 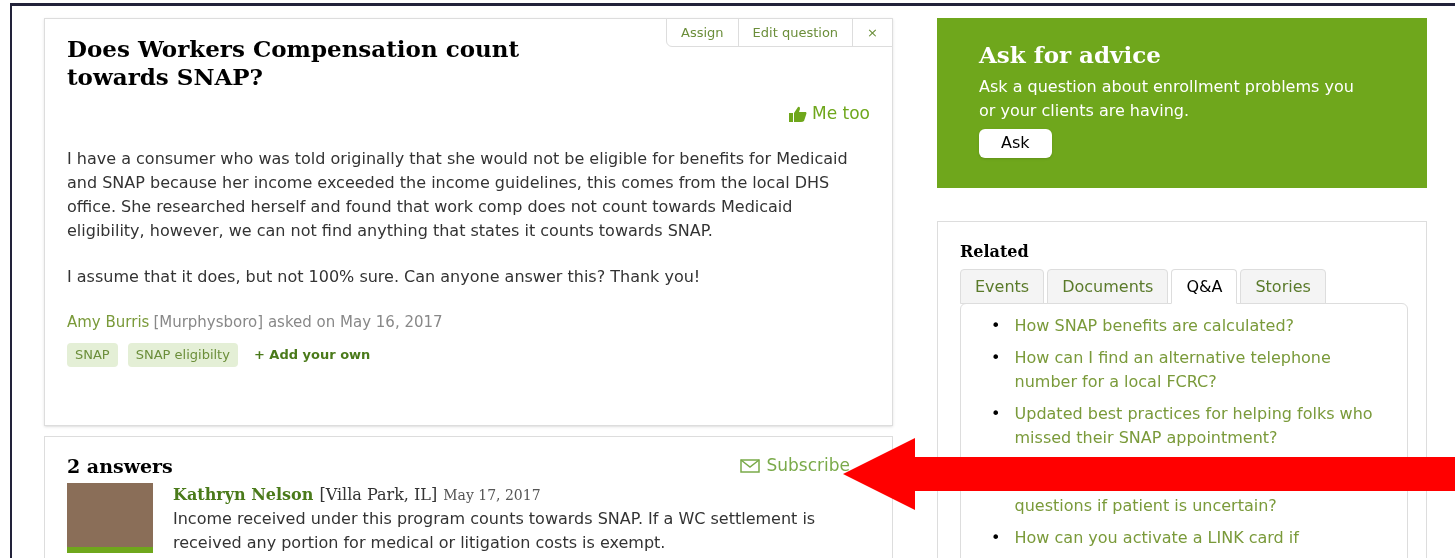 I want to click on tab: Documents, so click(x=1108, y=286).